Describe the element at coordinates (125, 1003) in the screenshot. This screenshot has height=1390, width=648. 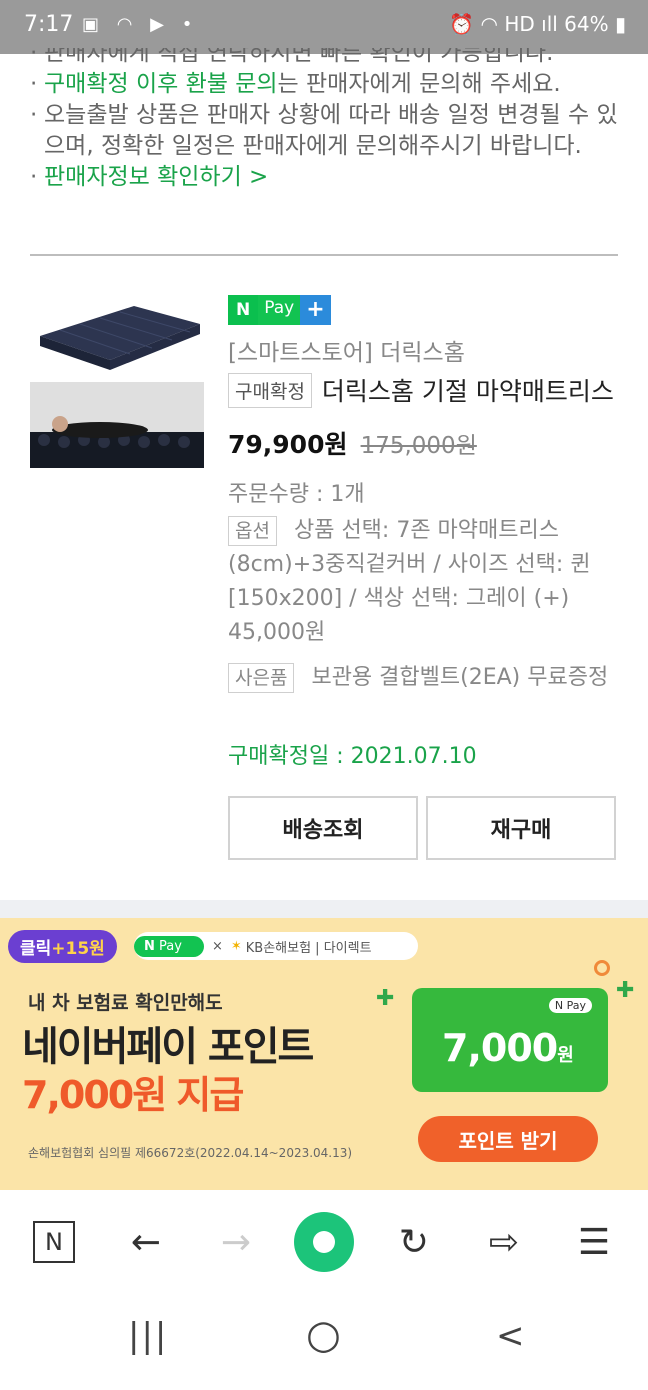
I see `banner-subtitle: 내 차 보험료 확인만해도` at that location.